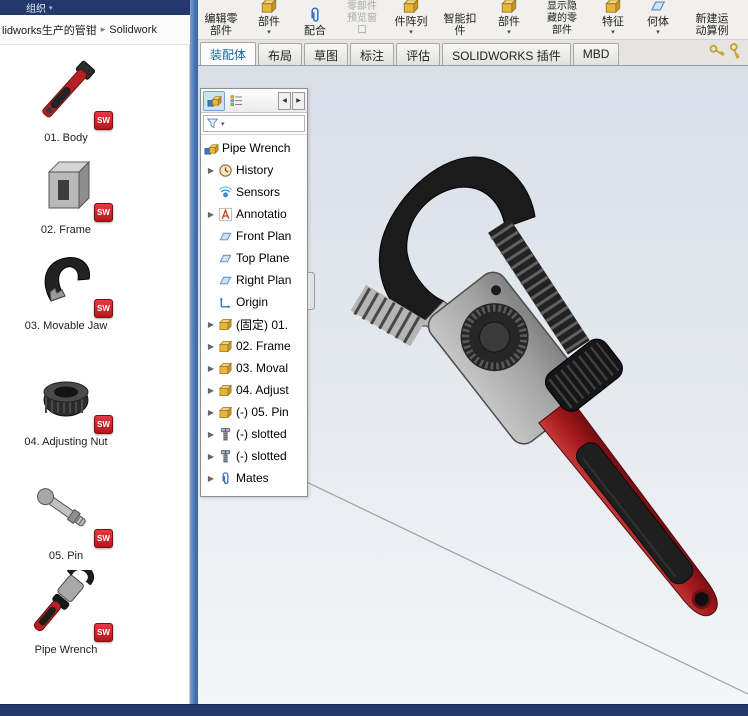 The height and width of the screenshot is (716, 748). I want to click on tree-item-top-plane: Top Plane, so click(254, 258).